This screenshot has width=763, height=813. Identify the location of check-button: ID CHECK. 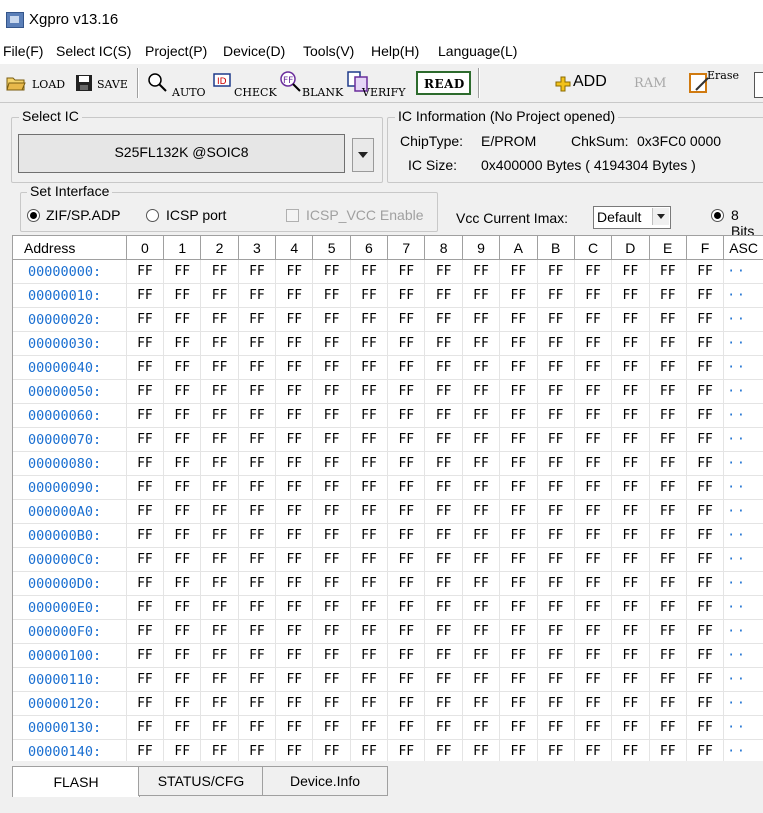
(243, 85).